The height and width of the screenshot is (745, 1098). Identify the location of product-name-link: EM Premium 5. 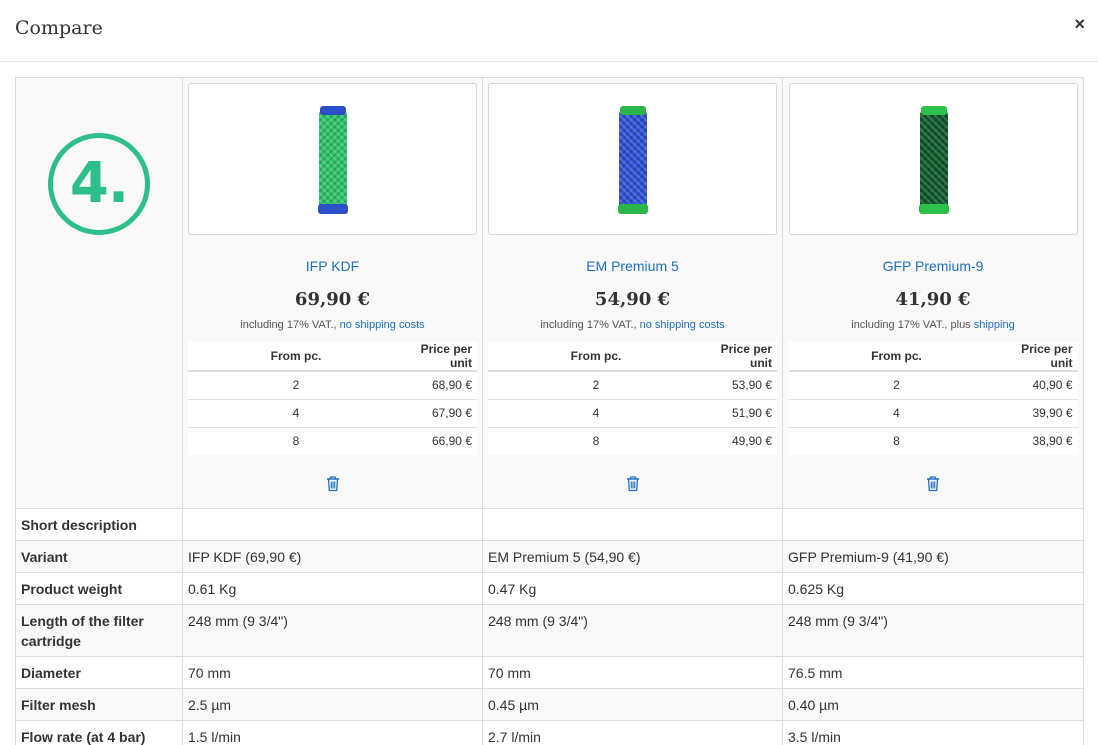
(632, 266).